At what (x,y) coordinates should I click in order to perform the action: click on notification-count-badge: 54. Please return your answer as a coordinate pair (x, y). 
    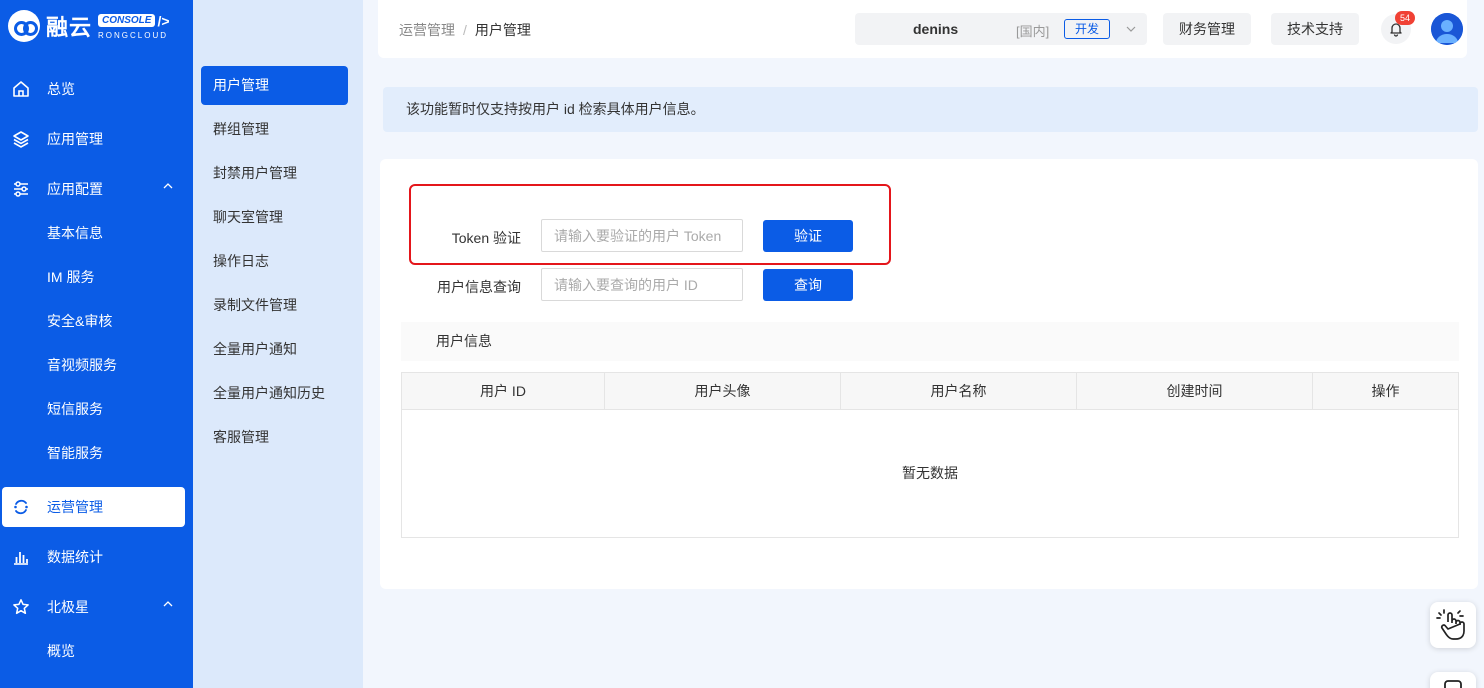
    Looking at the image, I should click on (1405, 18).